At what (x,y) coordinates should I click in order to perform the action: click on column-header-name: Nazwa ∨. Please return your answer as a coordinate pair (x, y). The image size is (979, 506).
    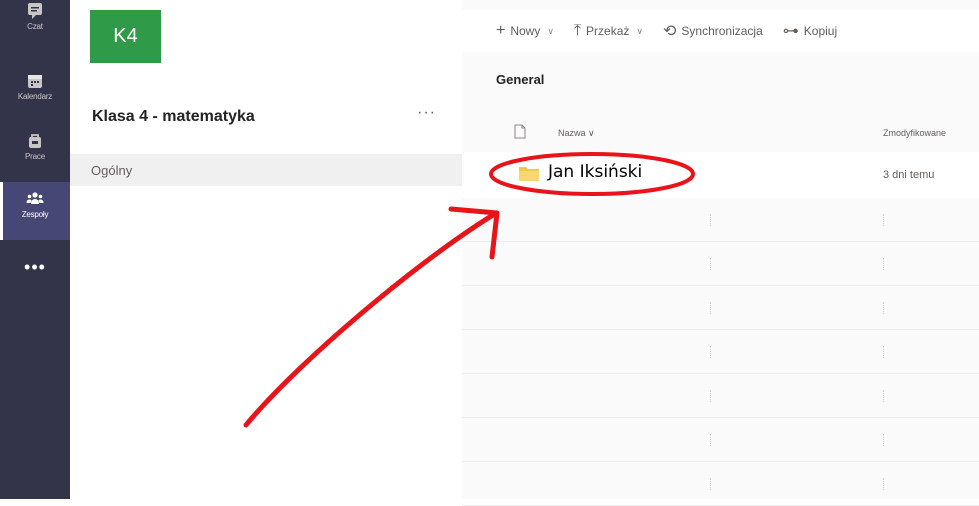
    Looking at the image, I should click on (576, 133).